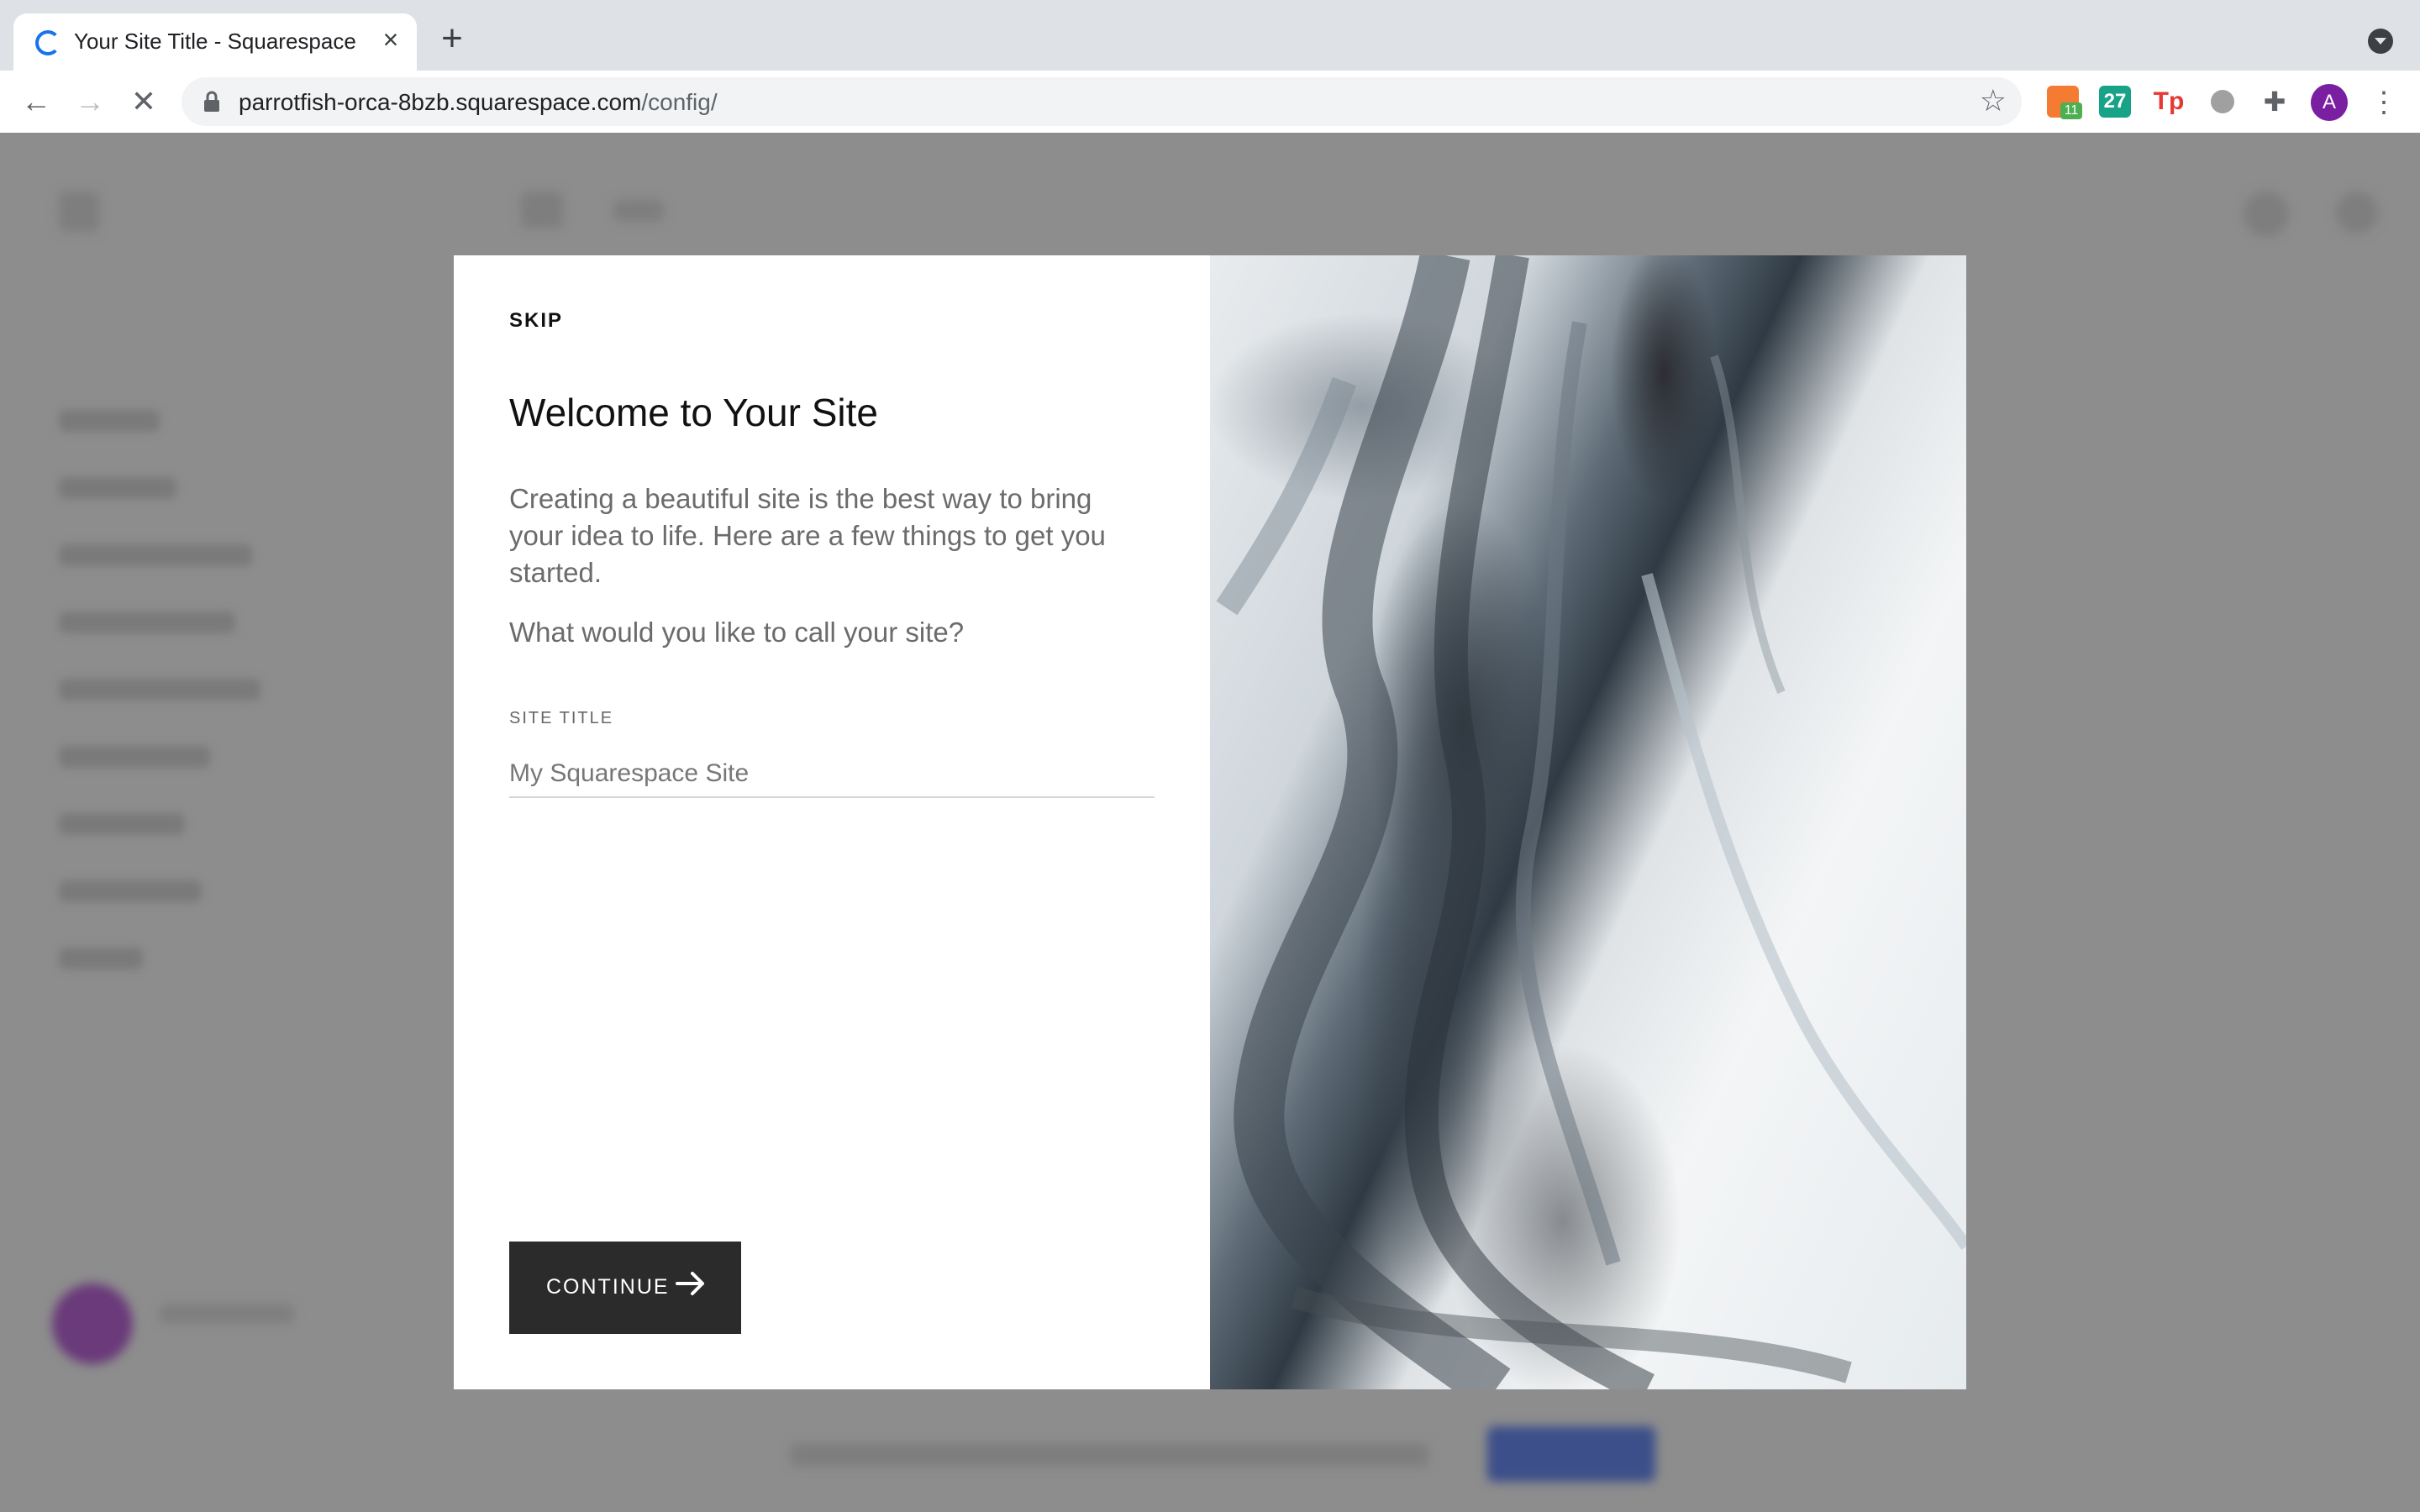 The width and height of the screenshot is (2420, 1512). What do you see at coordinates (211, 104) in the screenshot?
I see `lock-icon` at bounding box center [211, 104].